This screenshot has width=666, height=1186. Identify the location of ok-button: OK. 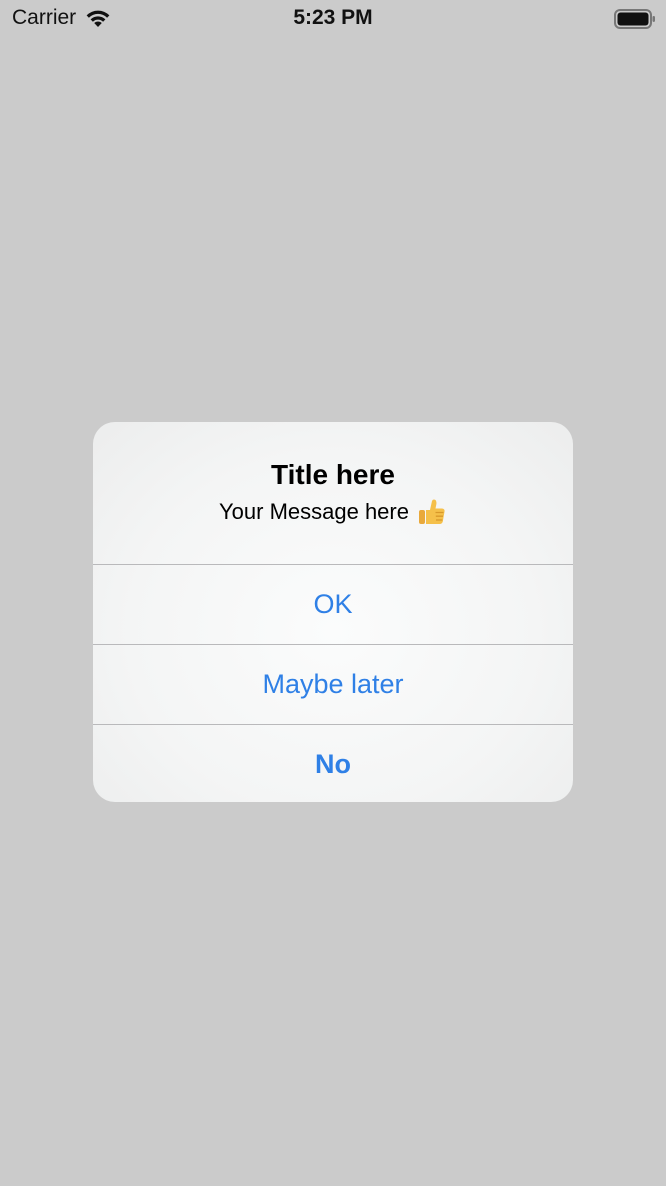
(333, 604).